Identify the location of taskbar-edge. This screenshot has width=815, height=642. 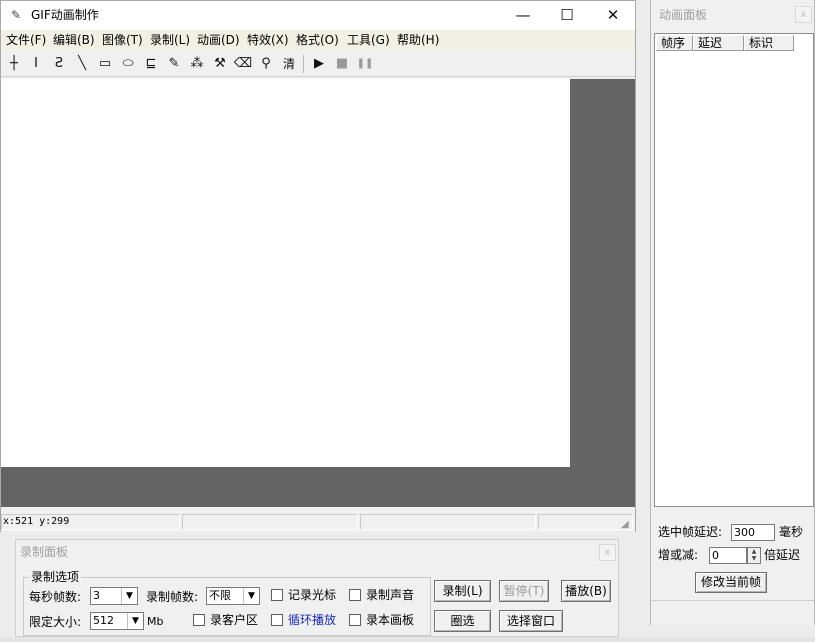
(407, 639).